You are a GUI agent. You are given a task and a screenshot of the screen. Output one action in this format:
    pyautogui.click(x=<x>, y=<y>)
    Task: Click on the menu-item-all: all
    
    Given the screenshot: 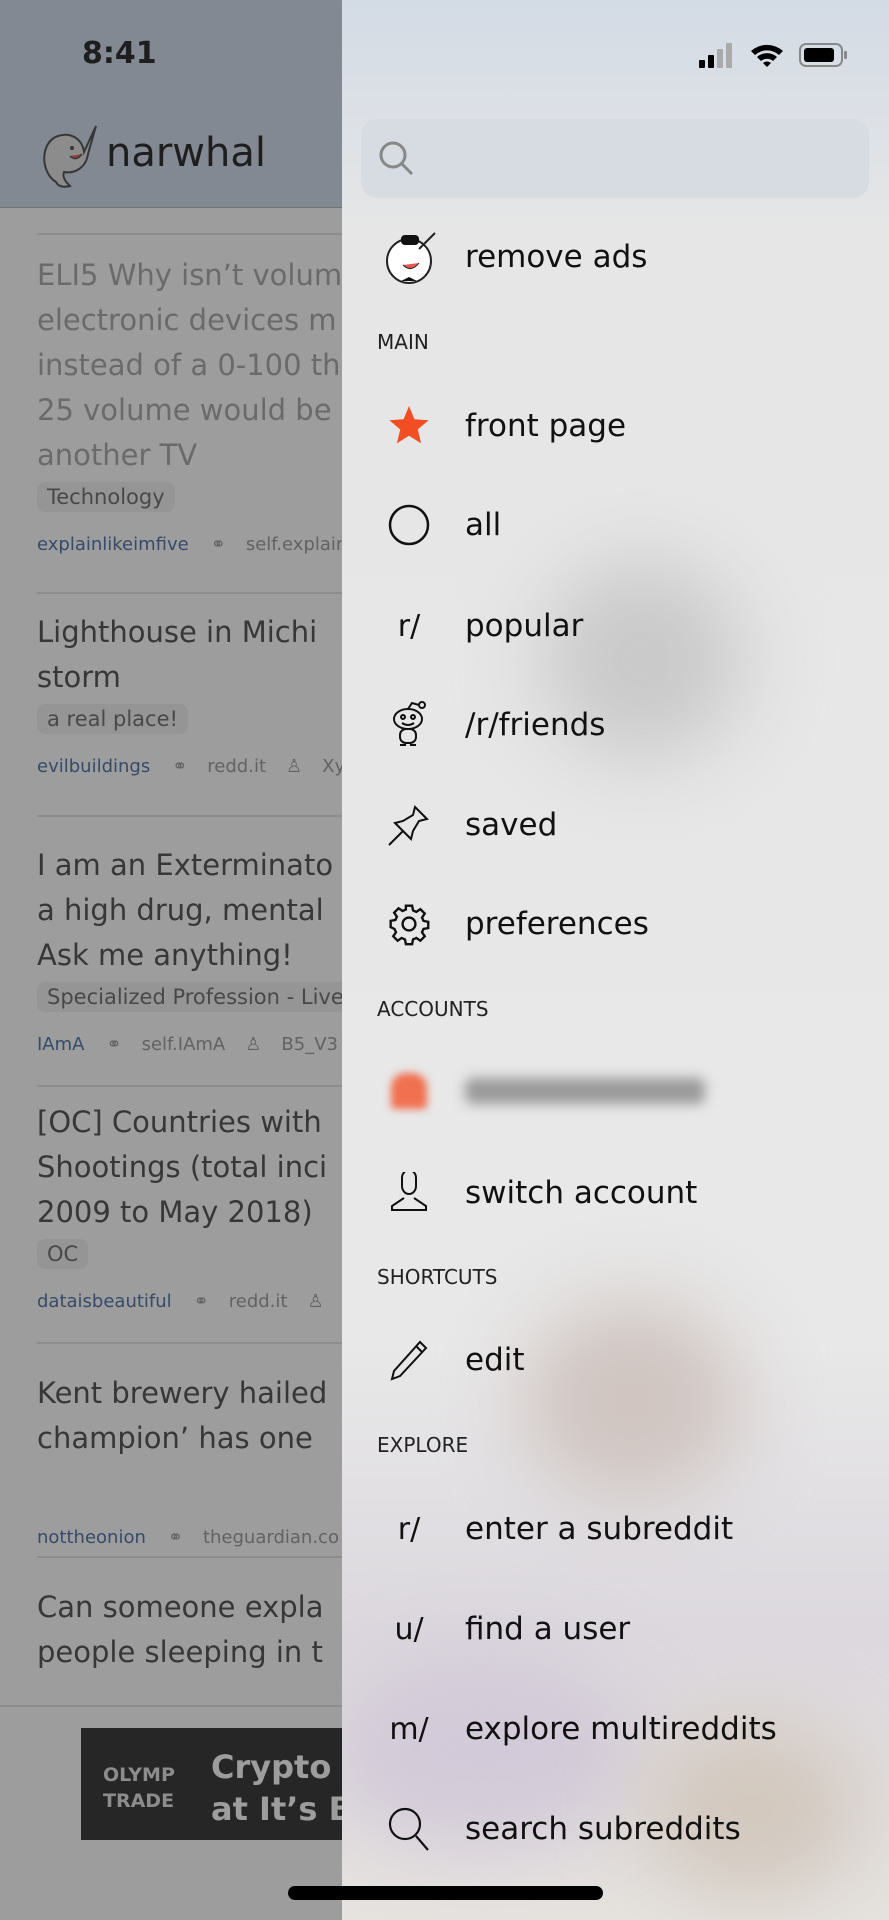 What is the action you would take?
    pyautogui.click(x=615, y=525)
    